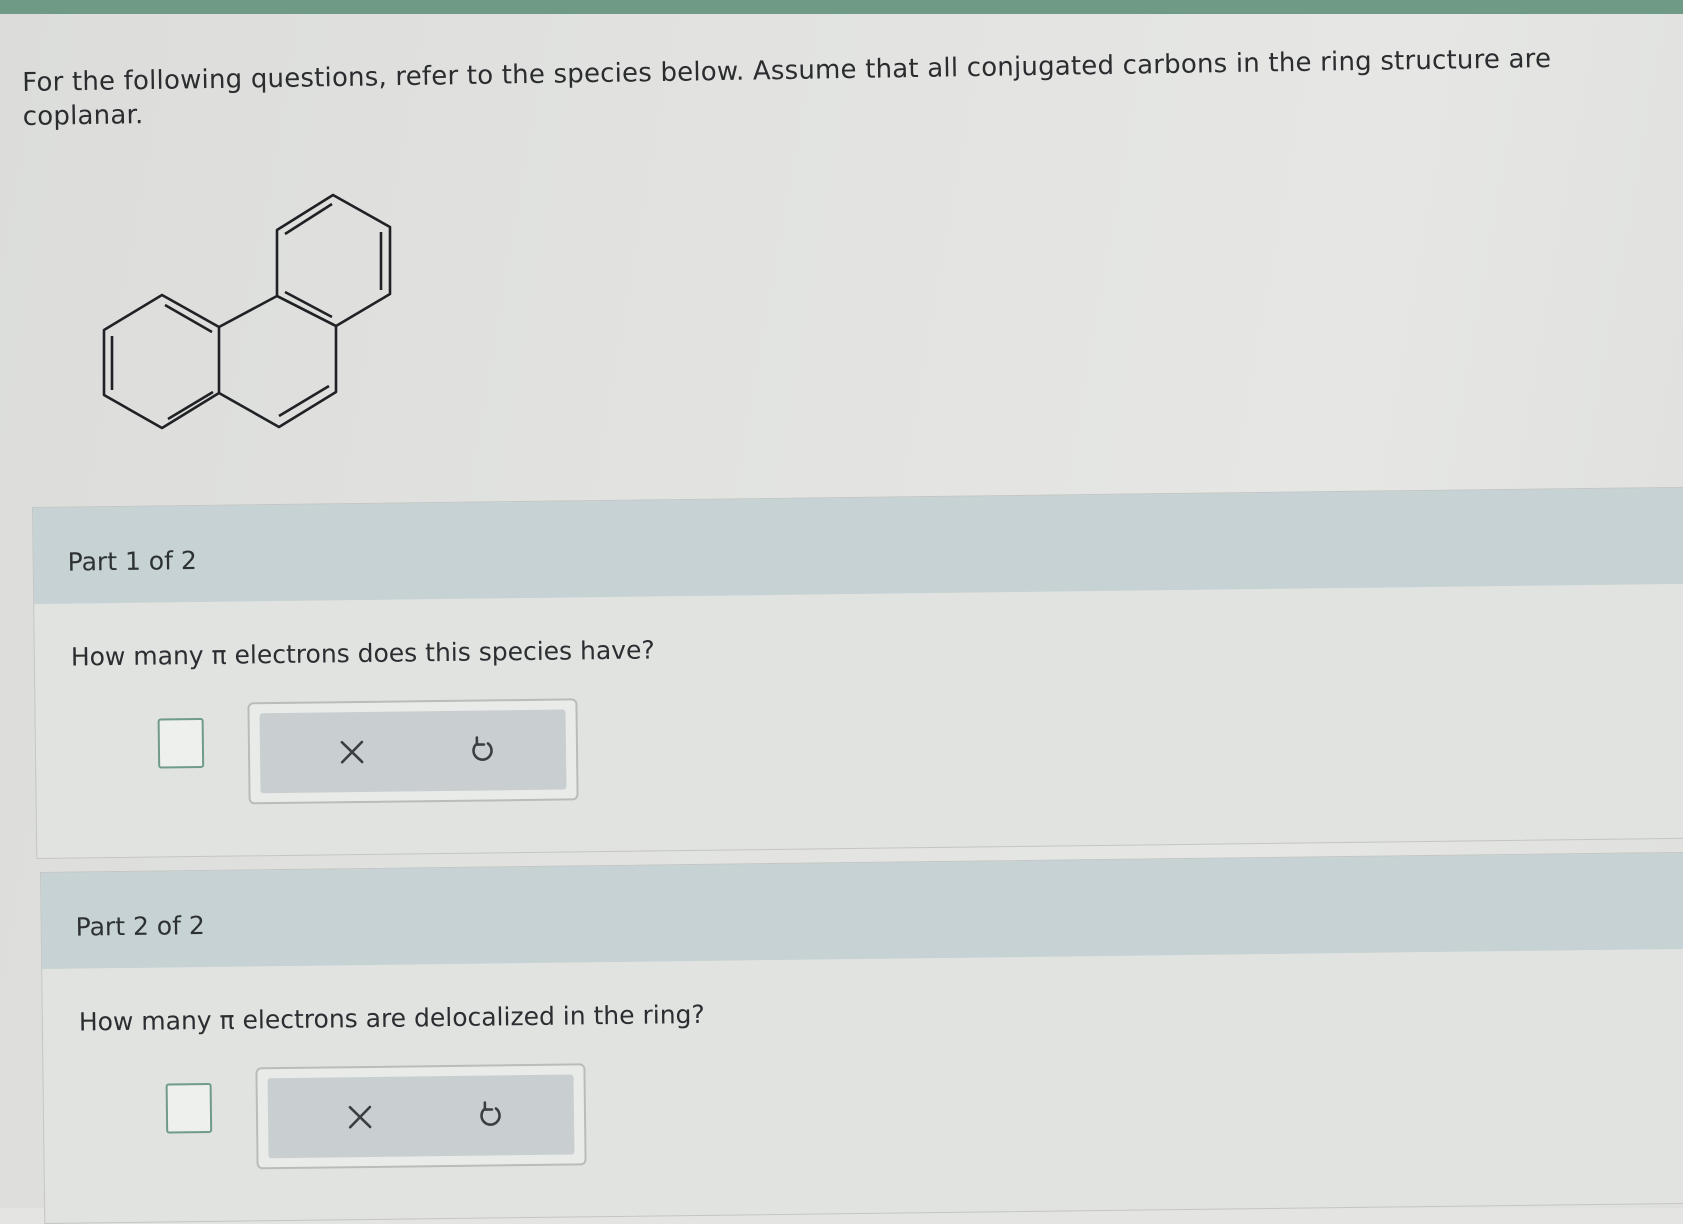 This screenshot has width=1683, height=1224. Describe the element at coordinates (132, 561) in the screenshot. I see `part-1-label: Part 1 of 2` at that location.